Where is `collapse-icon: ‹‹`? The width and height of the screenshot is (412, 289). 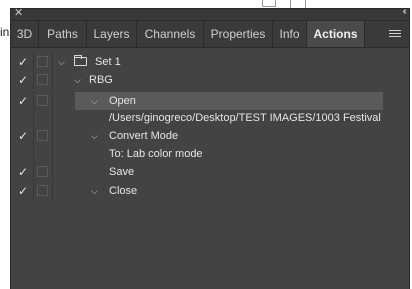 collapse-icon: ‹‹ is located at coordinates (404, 11).